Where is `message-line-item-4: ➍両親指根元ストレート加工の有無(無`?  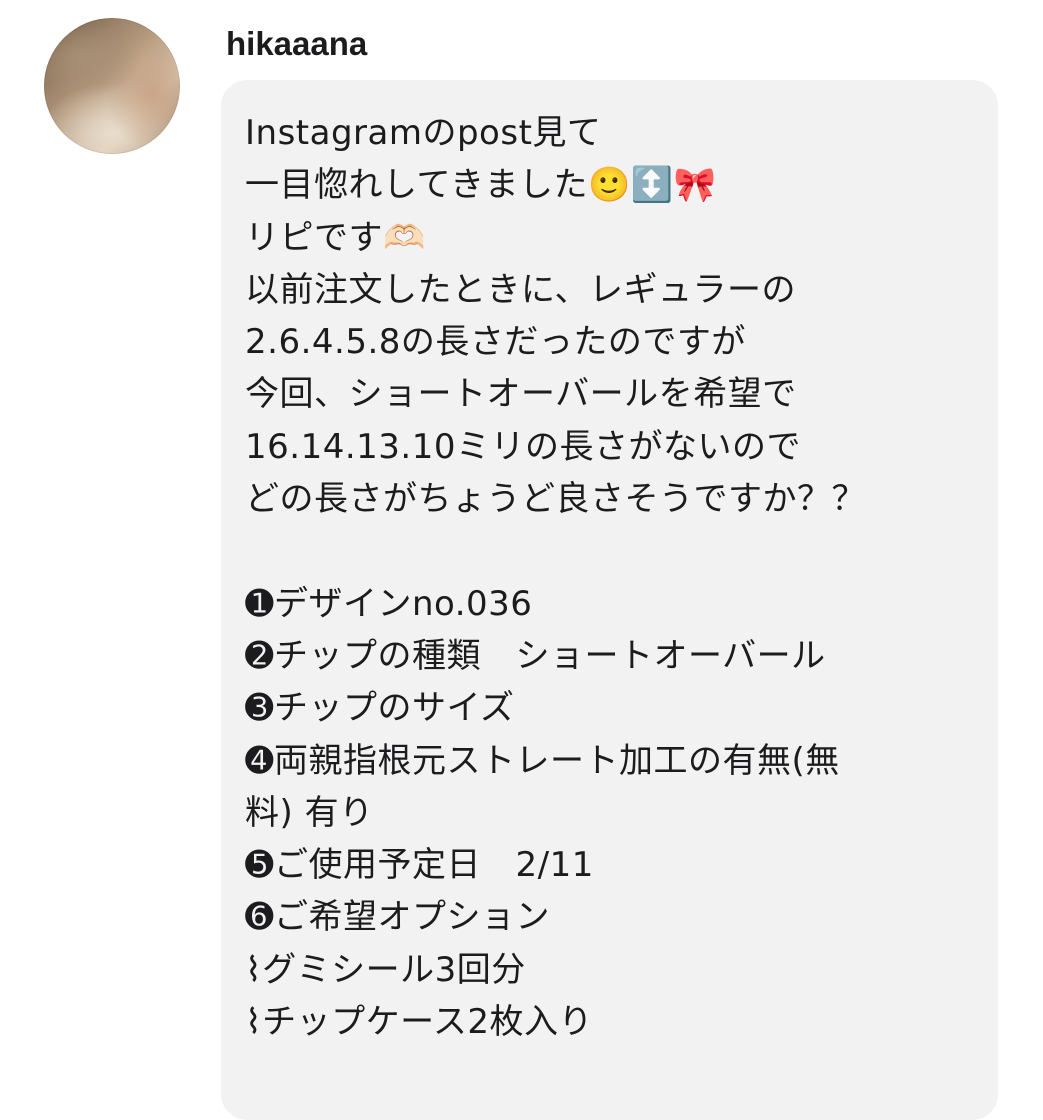 message-line-item-4: ➍両親指根元ストレート加工の有無(無 is located at coordinates (542, 760).